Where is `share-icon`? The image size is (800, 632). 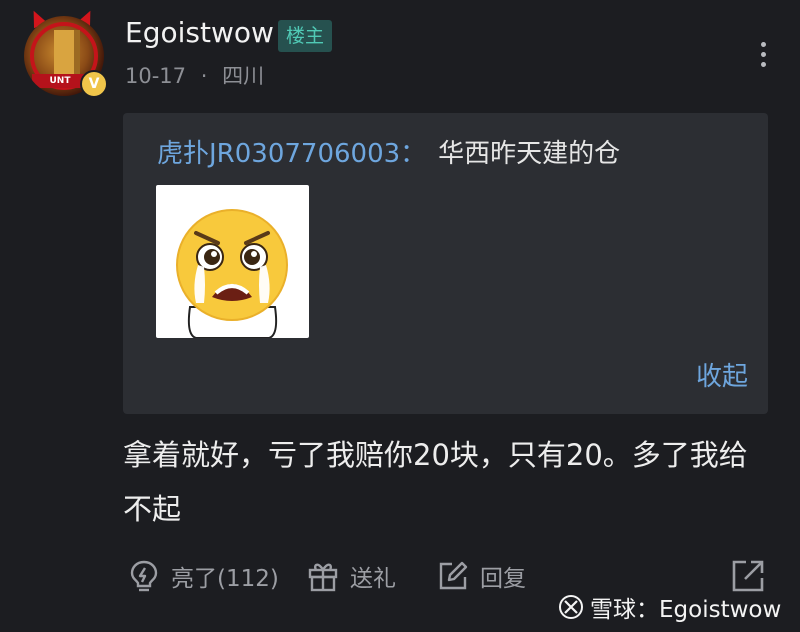
share-icon is located at coordinates (748, 576).